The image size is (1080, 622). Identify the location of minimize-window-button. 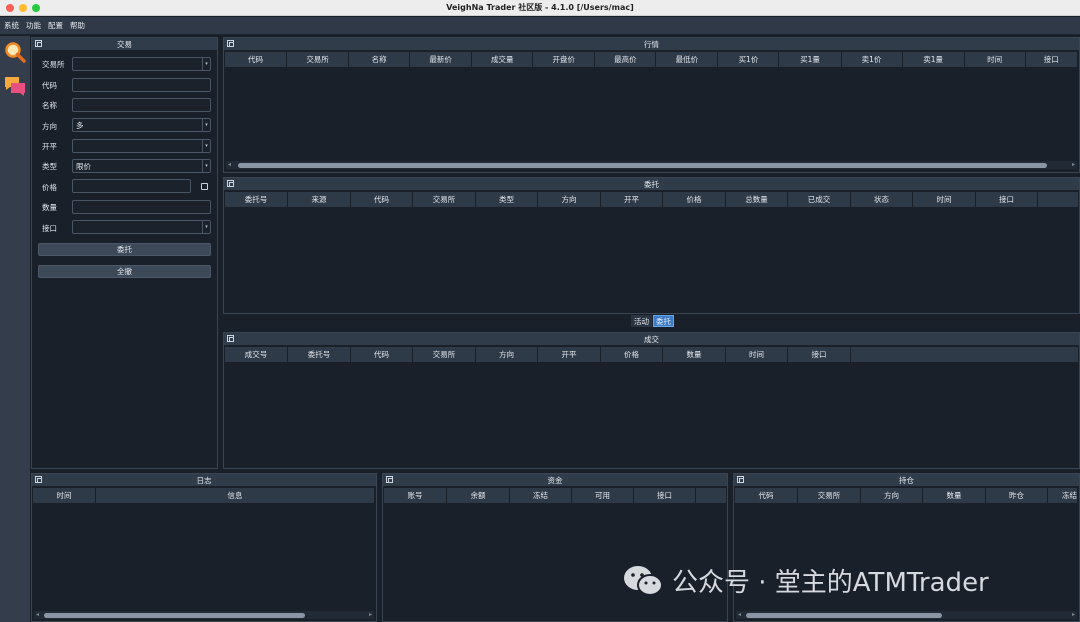
(23, 8).